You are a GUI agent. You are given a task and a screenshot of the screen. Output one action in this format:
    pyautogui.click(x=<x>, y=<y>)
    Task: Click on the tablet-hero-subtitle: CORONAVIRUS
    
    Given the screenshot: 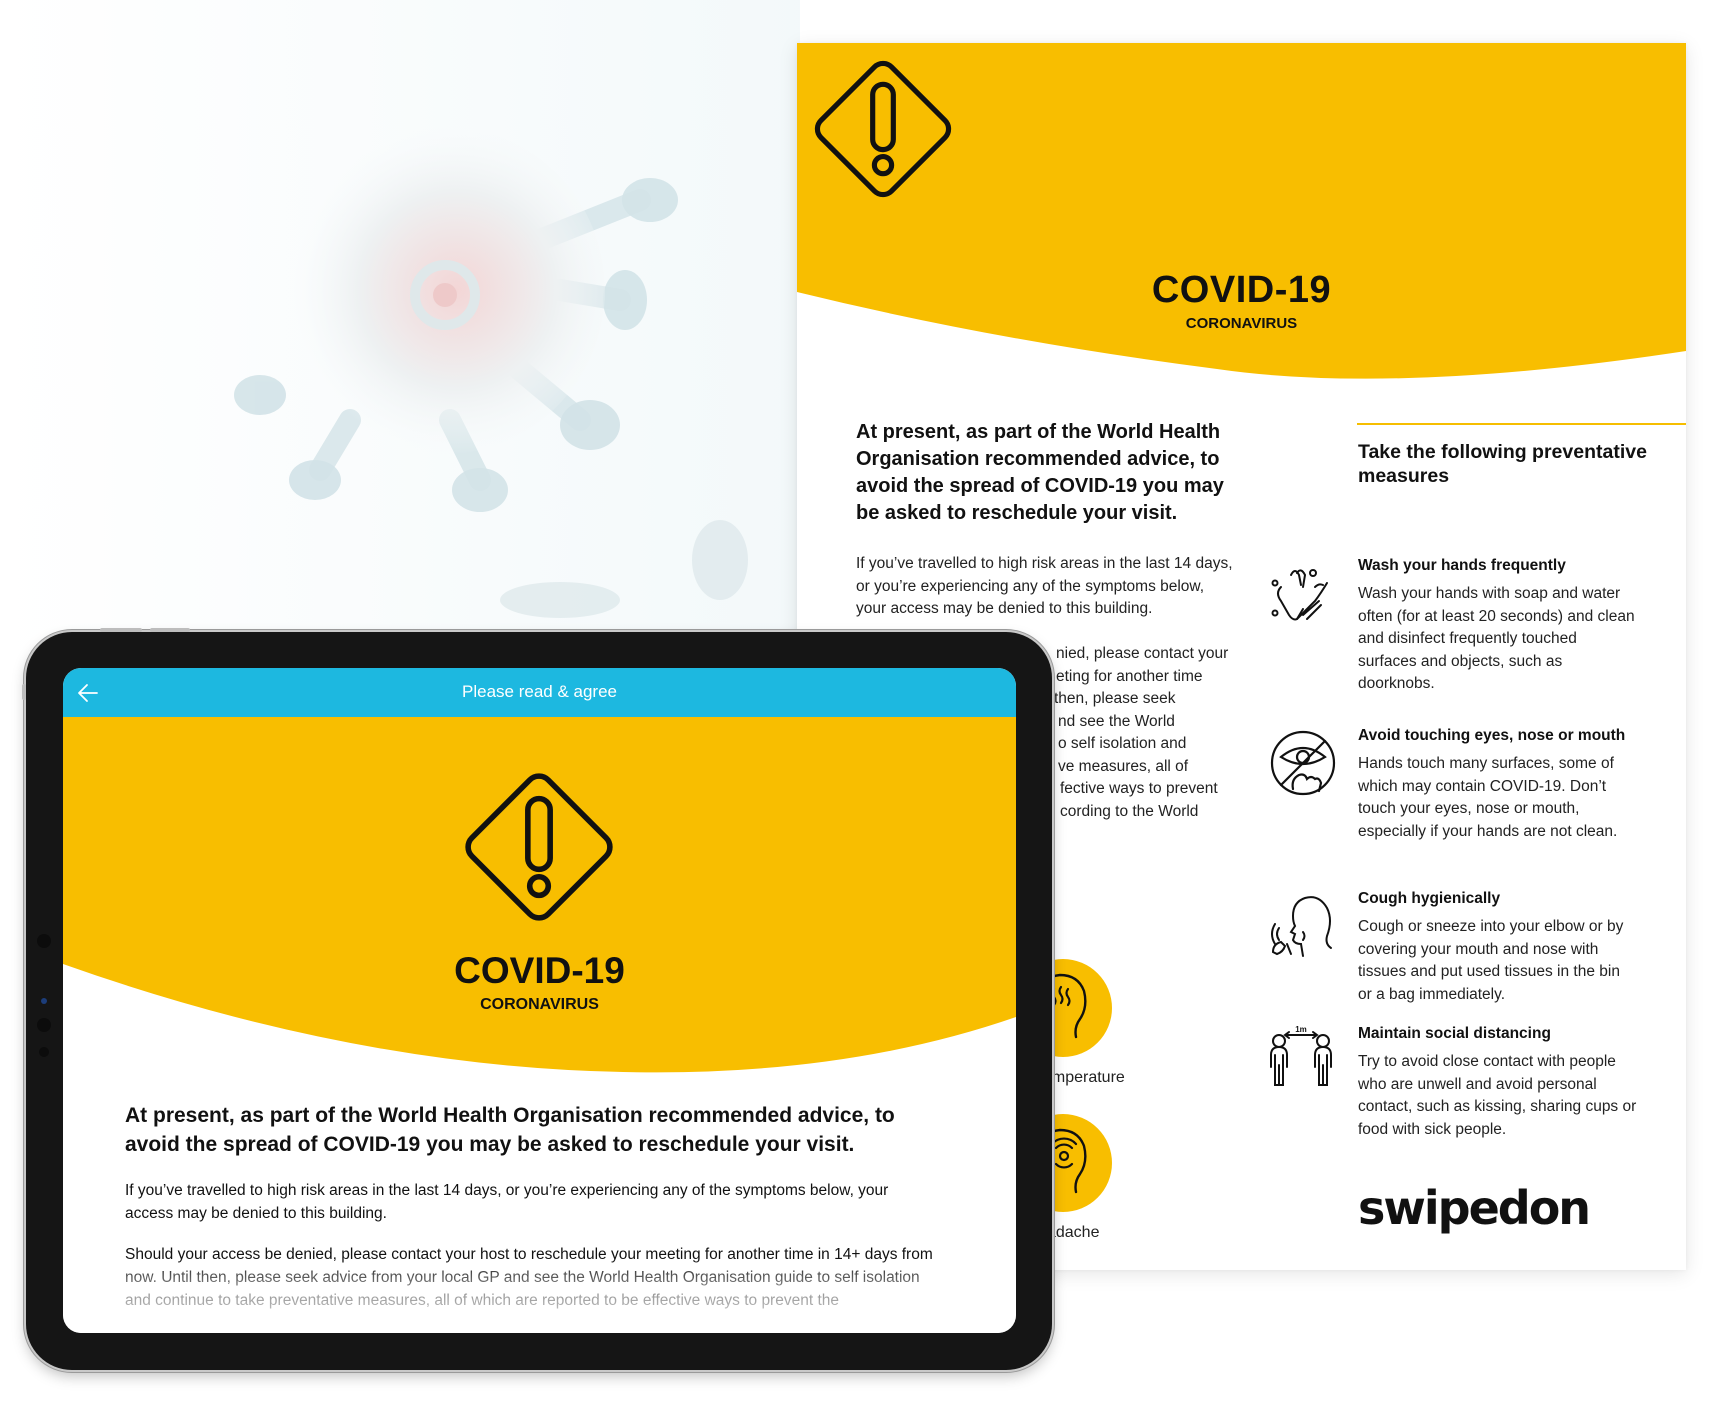 What is the action you would take?
    pyautogui.click(x=539, y=1004)
    